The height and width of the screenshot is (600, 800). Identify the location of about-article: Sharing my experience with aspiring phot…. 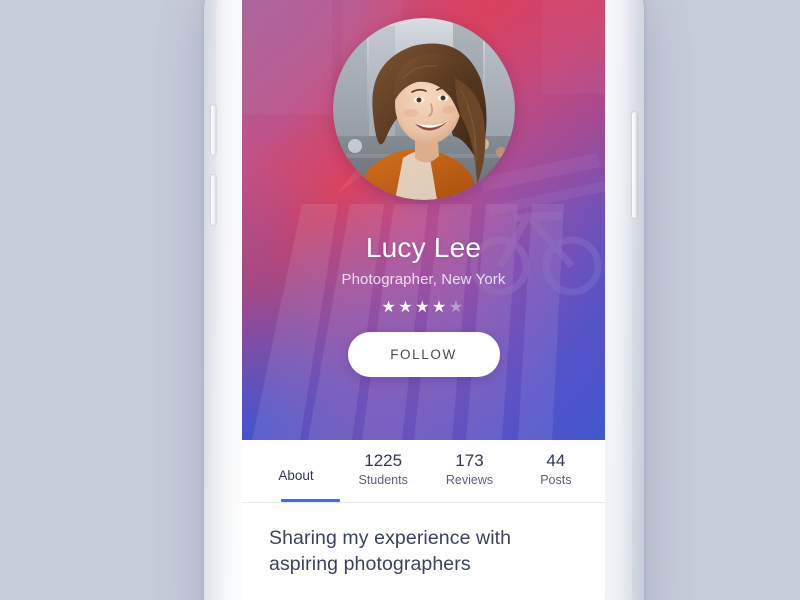
(423, 551).